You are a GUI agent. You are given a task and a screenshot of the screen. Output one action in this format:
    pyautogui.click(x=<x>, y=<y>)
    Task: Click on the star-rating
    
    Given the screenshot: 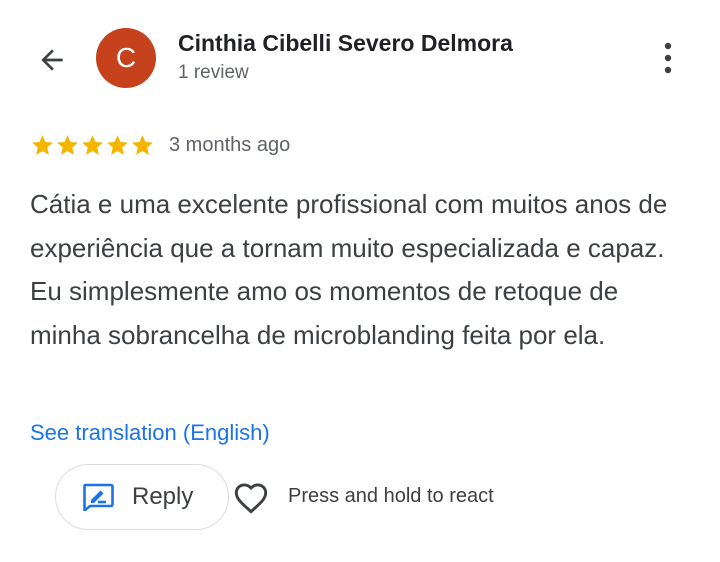 What is the action you would take?
    pyautogui.click(x=92, y=145)
    